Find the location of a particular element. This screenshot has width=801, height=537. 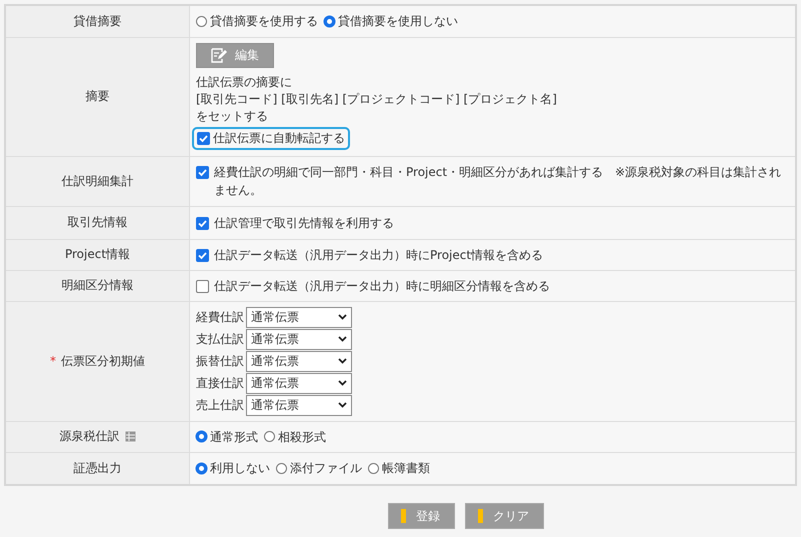

field-label: 明細区分情報 is located at coordinates (98, 285).